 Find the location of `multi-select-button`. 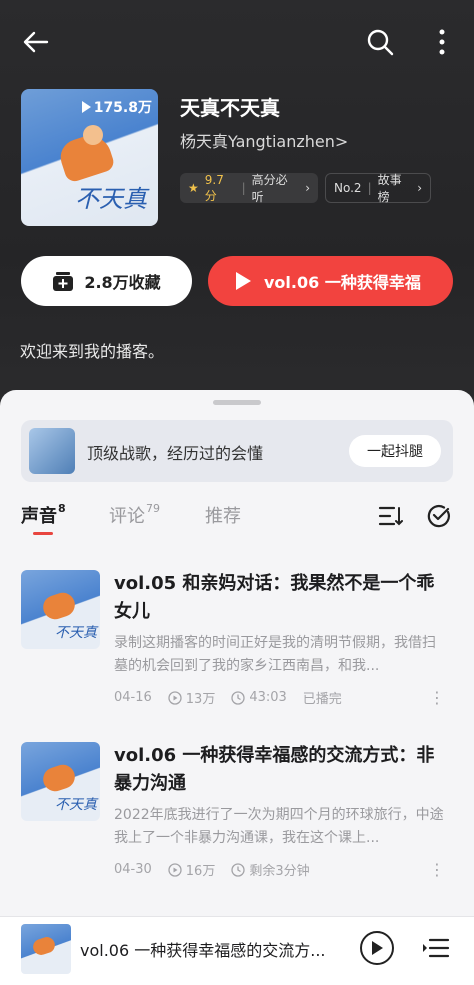

multi-select-button is located at coordinates (439, 516).